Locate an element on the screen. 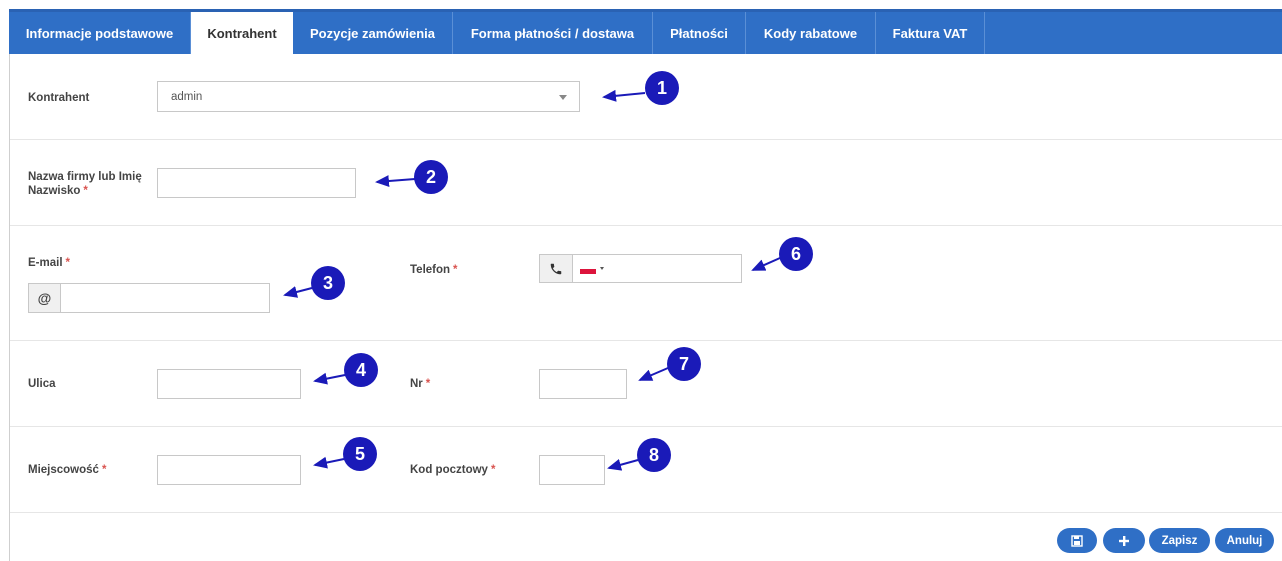 This screenshot has height=561, width=1282. tab-informacje-podstawowe: Informacje podstawowe is located at coordinates (100, 33).